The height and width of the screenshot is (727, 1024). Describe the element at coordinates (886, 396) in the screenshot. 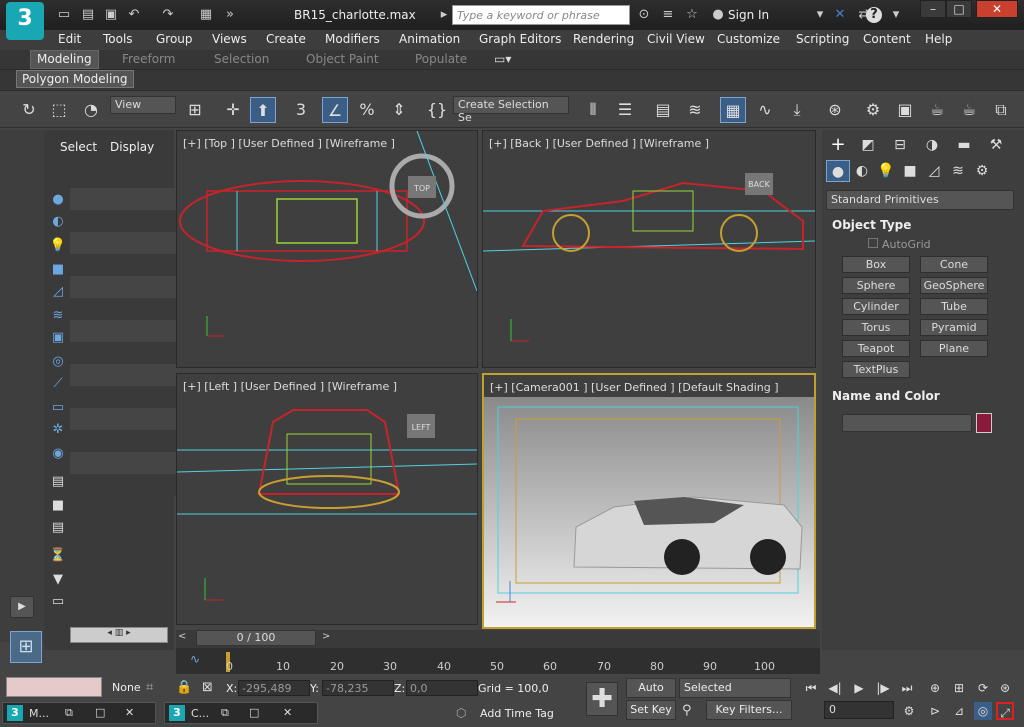

I see `name-and-color-rollout: Name and Color` at that location.